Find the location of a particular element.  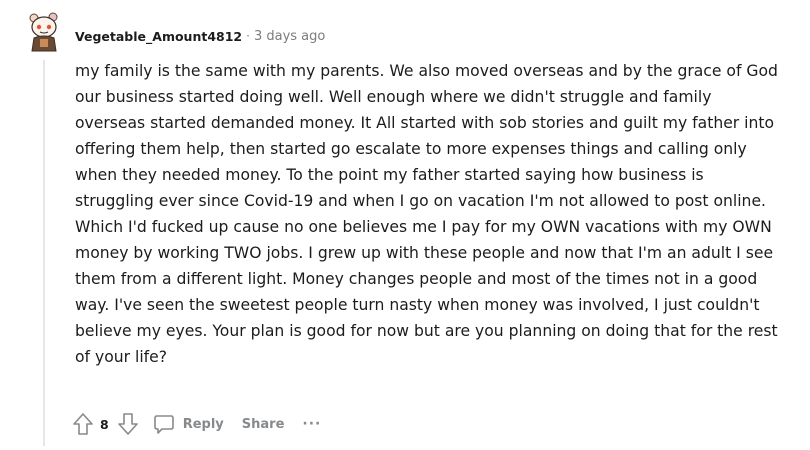

share-button: Share is located at coordinates (263, 424).